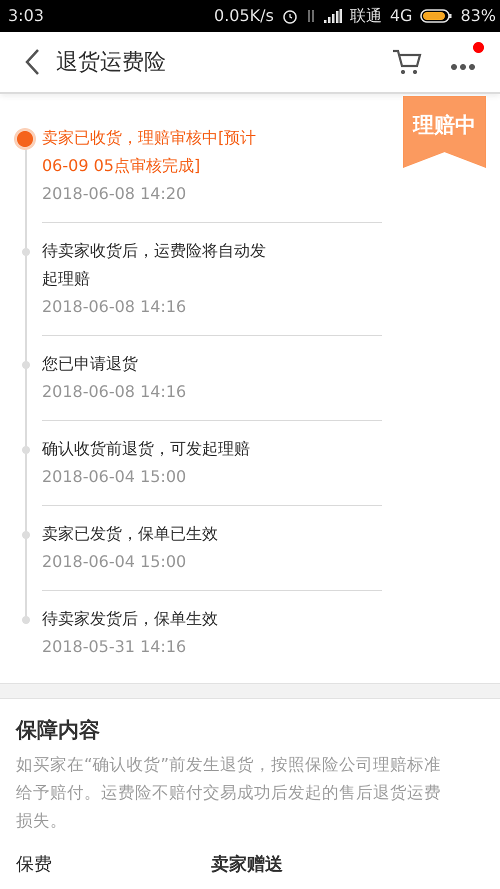 Image resolution: width=500 pixels, height=889 pixels. Describe the element at coordinates (130, 619) in the screenshot. I see `timeline-text: 待卖家发货后，保单生效` at that location.